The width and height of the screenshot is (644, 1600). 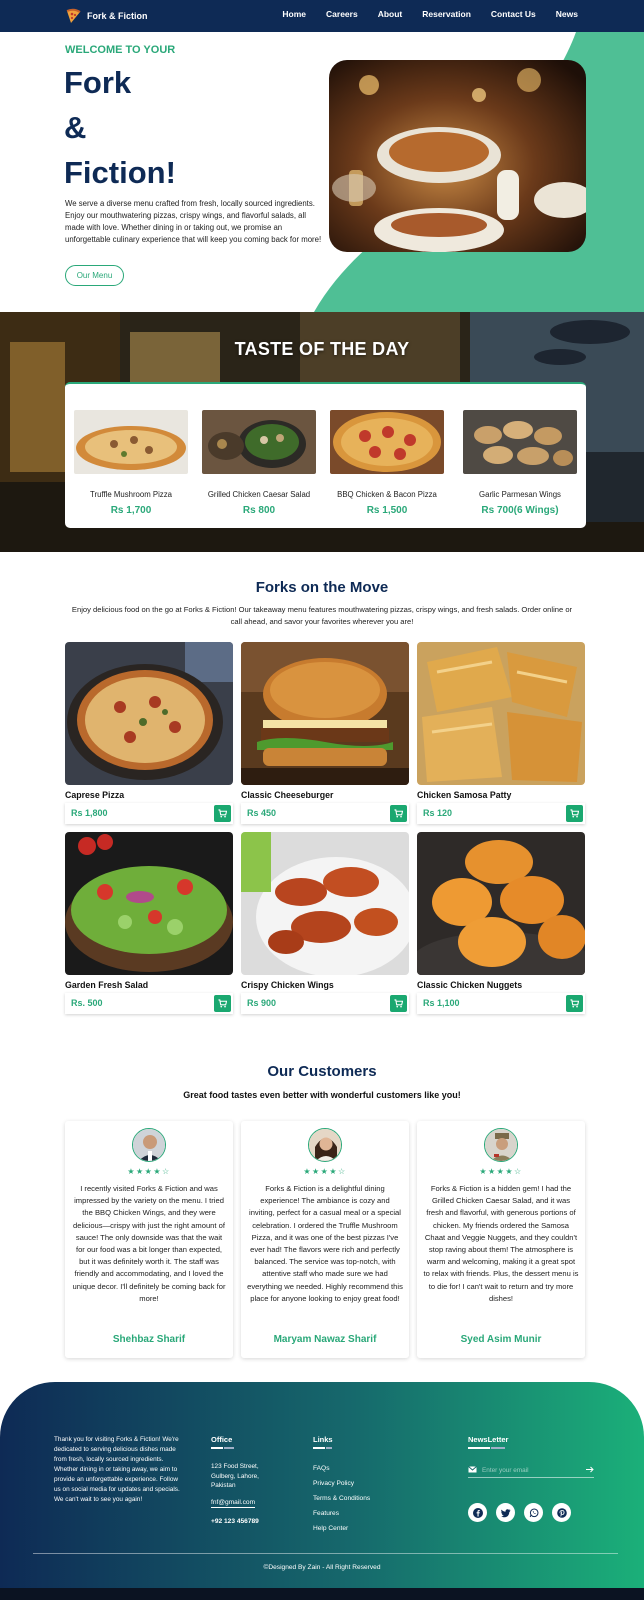 I want to click on arrow-right-icon, so click(x=590, y=1469).